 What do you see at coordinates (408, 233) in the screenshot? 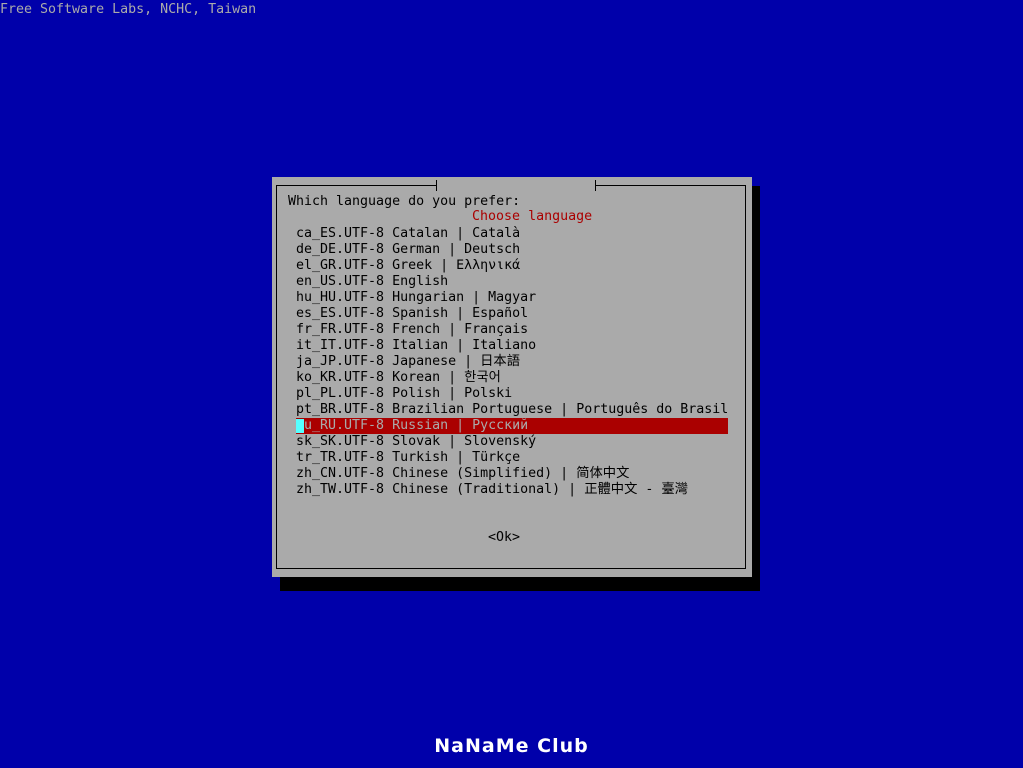
I see `language-item-label: ca_ES.UTF-8 Catalan | Català` at bounding box center [408, 233].